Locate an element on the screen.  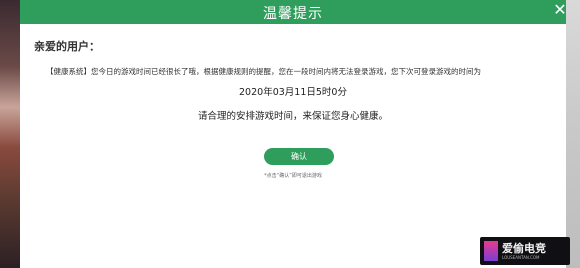
watermark-subtext: LOUSEANTAN.COM is located at coordinates (521, 257).